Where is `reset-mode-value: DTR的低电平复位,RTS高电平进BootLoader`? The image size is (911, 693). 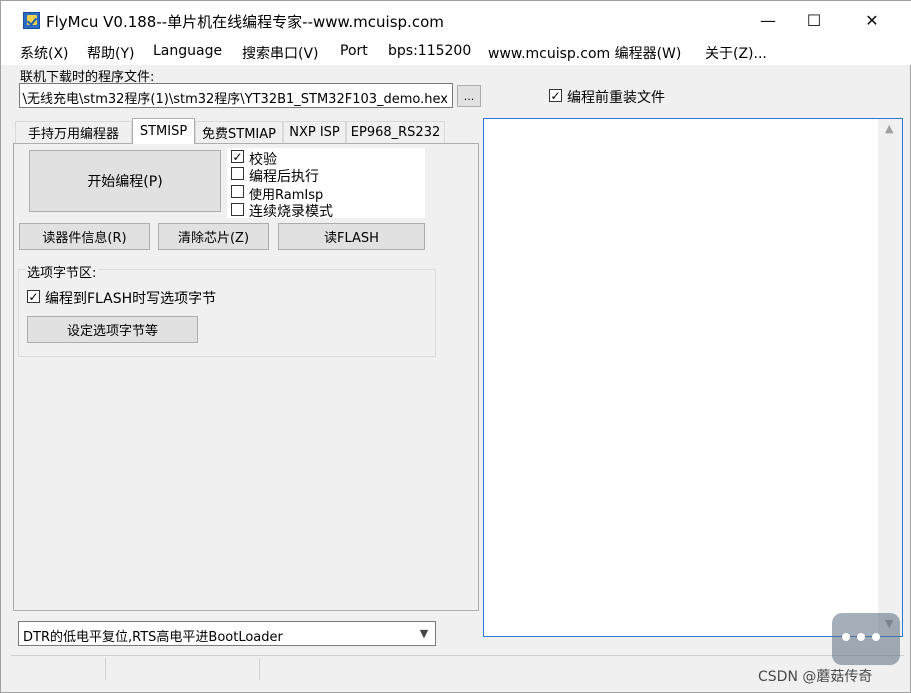
reset-mode-value: DTR的低电平复位,RTS高电平进BootLoader is located at coordinates (153, 637).